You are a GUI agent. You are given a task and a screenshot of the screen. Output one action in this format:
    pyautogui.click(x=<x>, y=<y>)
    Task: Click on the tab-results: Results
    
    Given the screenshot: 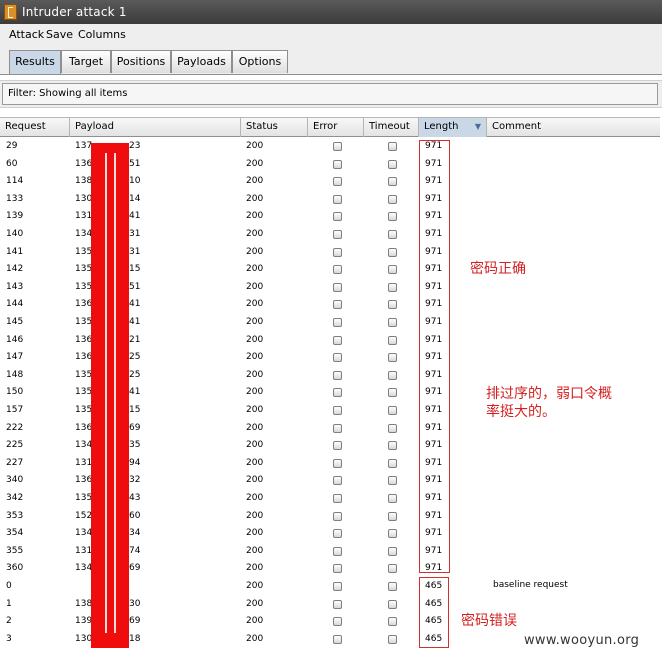 What is the action you would take?
    pyautogui.click(x=35, y=62)
    